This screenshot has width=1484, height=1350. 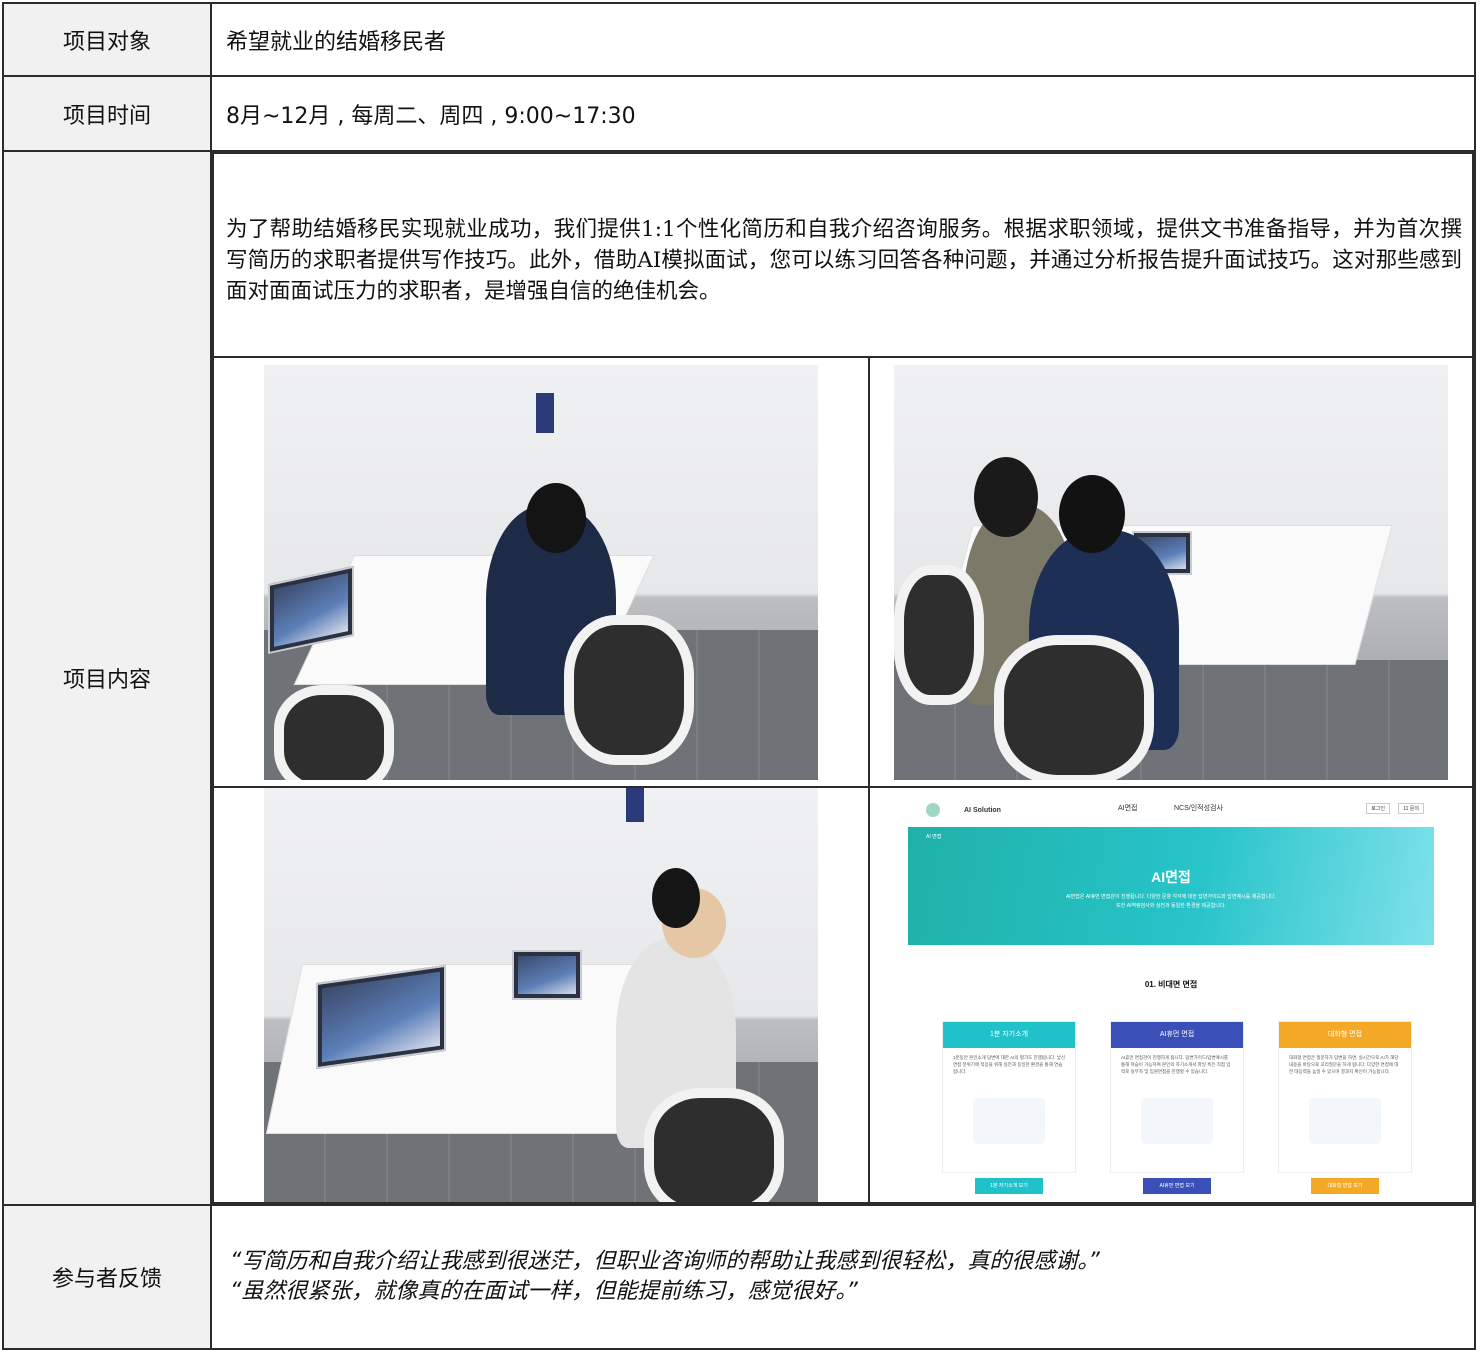 What do you see at coordinates (1345, 1121) in the screenshot?
I see `meeting-illustration-icon` at bounding box center [1345, 1121].